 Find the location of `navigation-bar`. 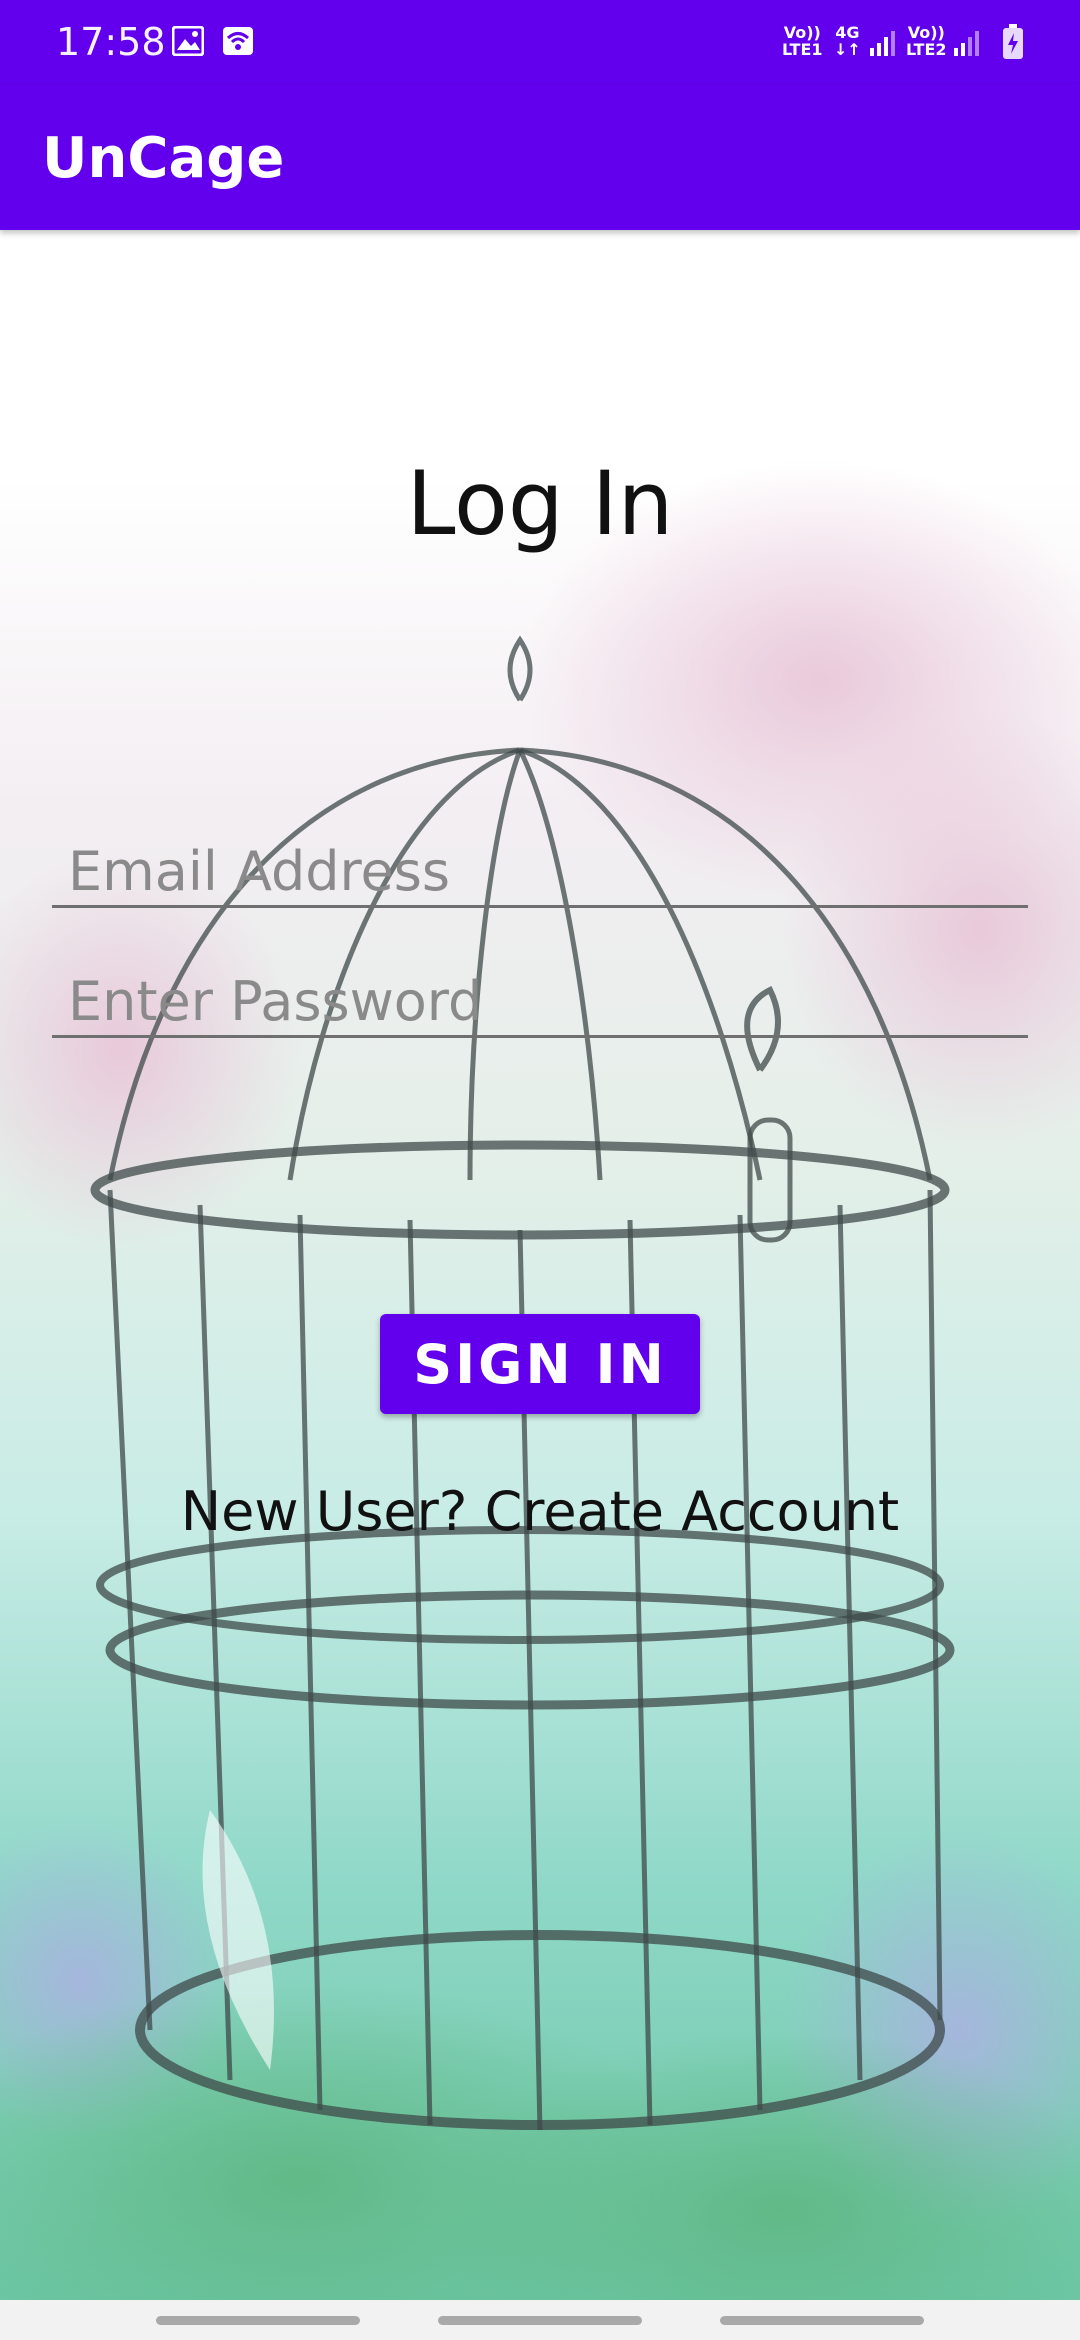

navigation-bar is located at coordinates (540, 2320).